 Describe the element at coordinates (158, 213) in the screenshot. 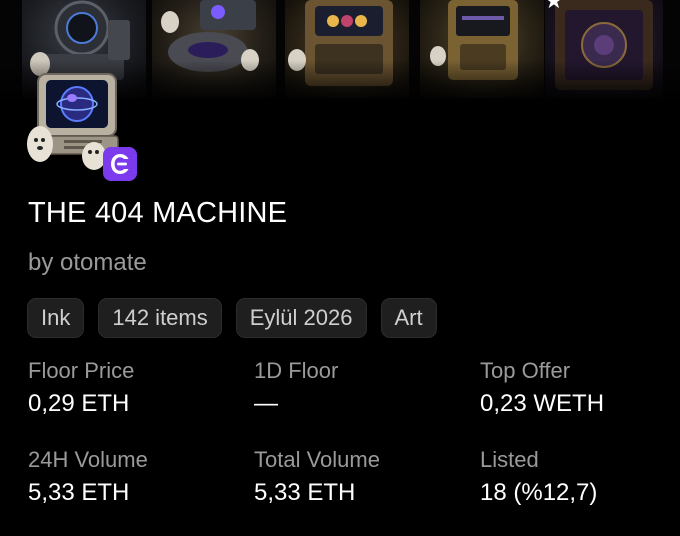

I see `collection-title: THE 404 MACHINE` at that location.